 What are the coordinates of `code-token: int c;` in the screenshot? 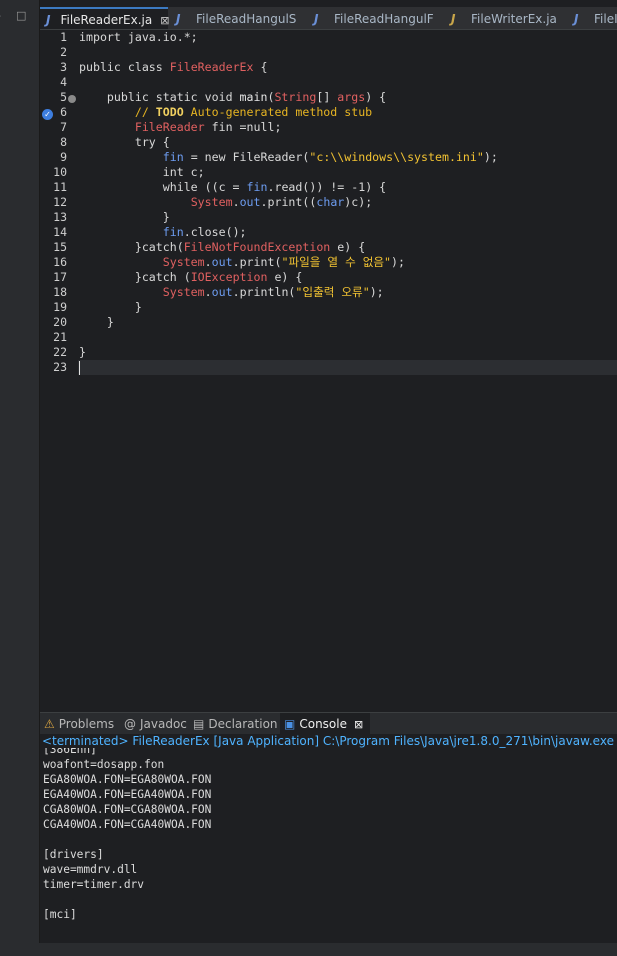 It's located at (142, 172).